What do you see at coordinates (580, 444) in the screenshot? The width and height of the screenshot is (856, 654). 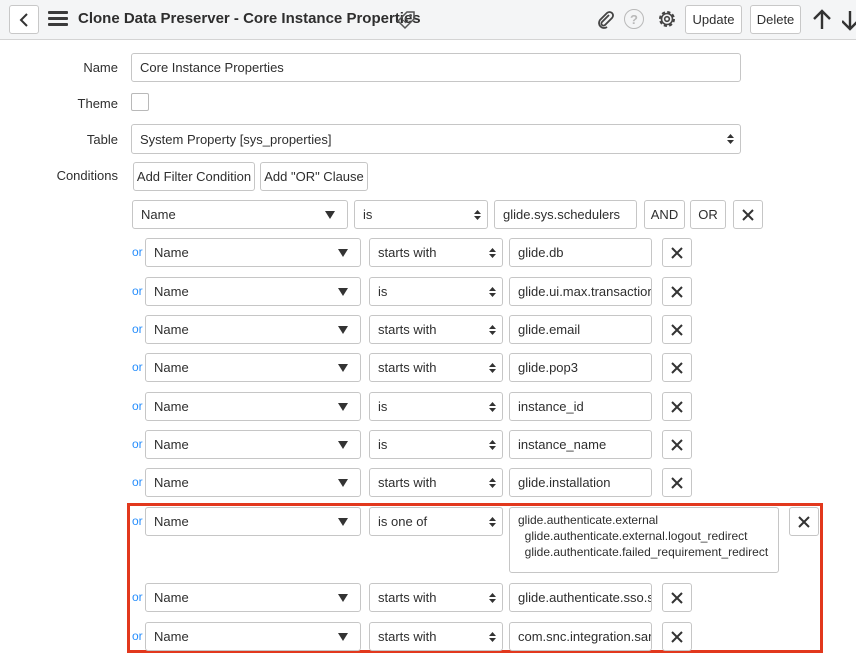 I see `condition-value-input: instance_name` at bounding box center [580, 444].